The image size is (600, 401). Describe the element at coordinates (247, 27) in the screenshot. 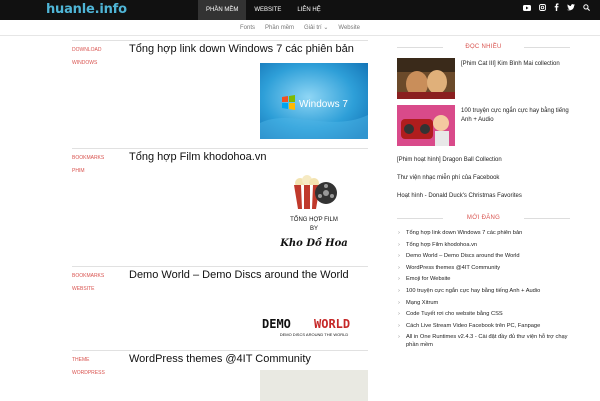

I see `subnav-item-fonts: Fonts` at that location.